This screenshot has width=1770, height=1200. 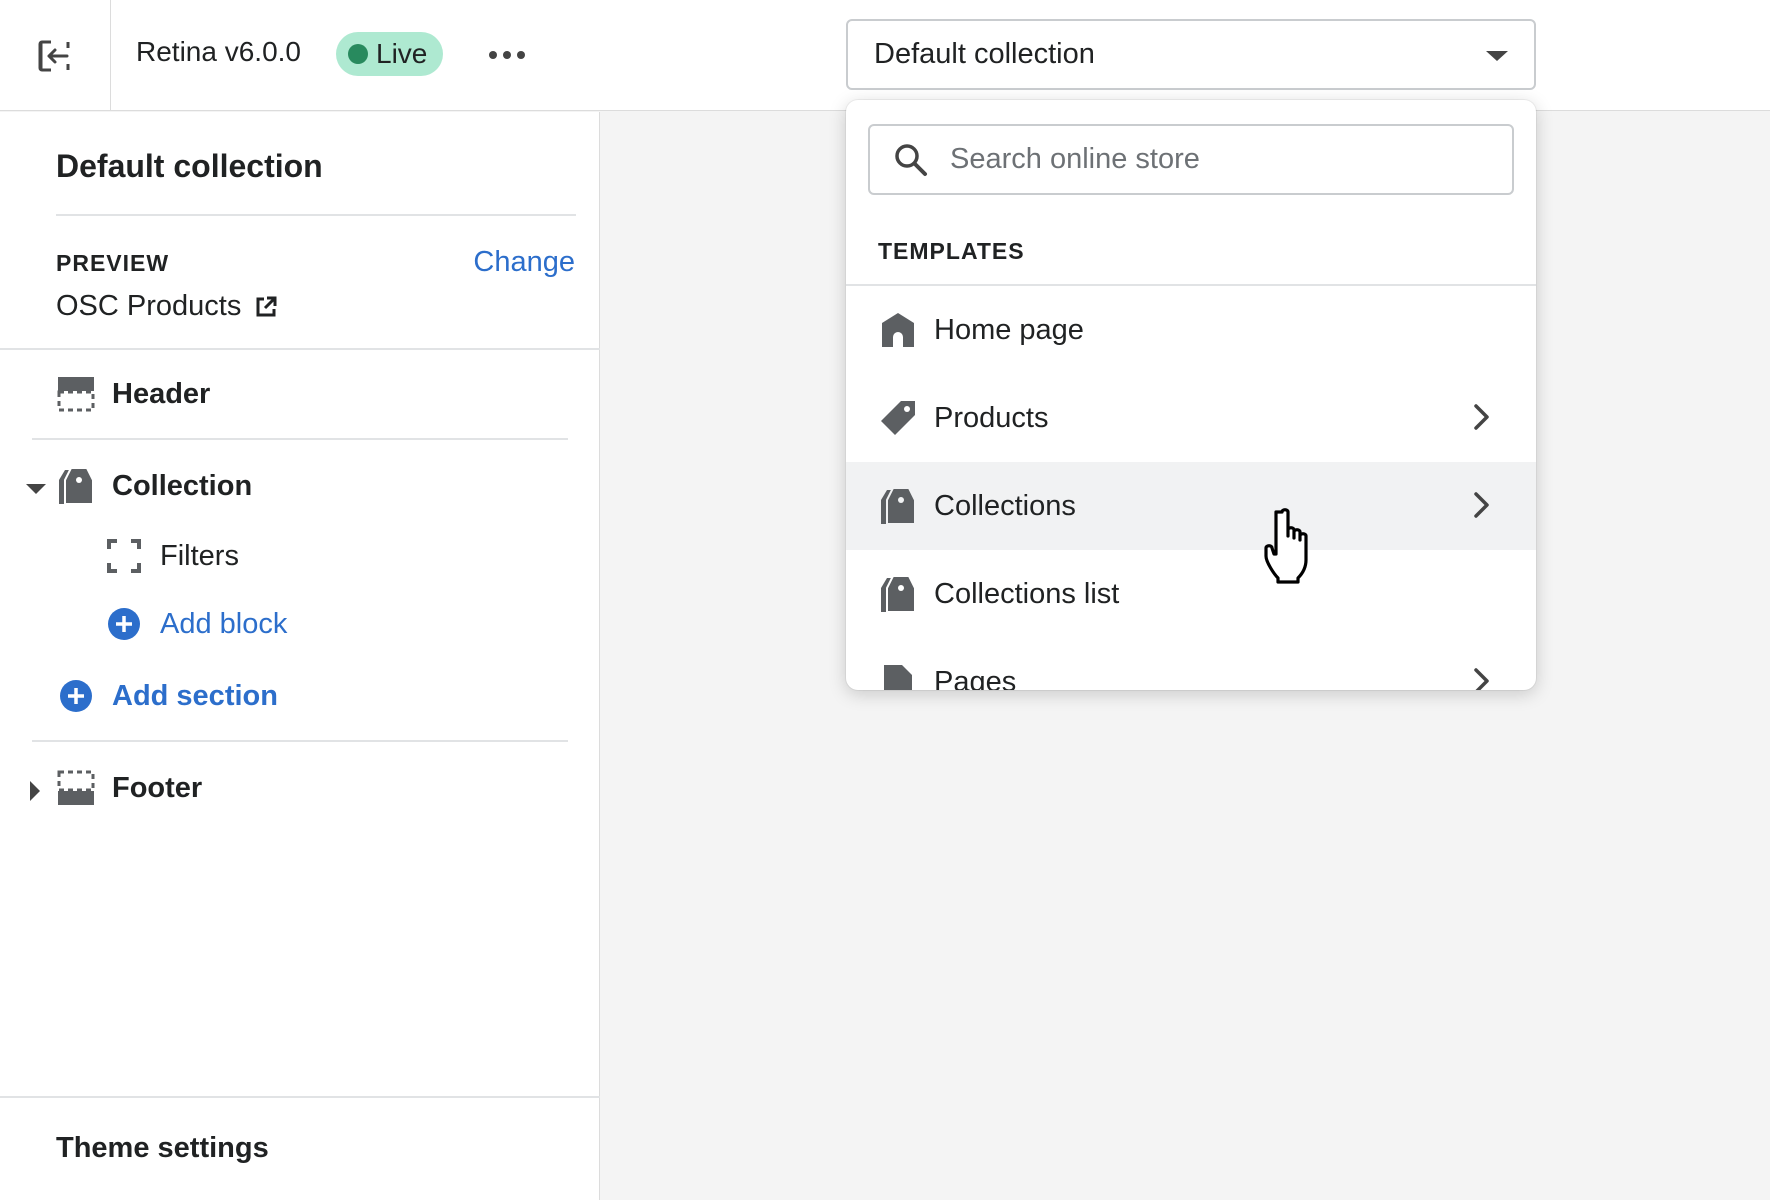 What do you see at coordinates (911, 159) in the screenshot?
I see `search-icon` at bounding box center [911, 159].